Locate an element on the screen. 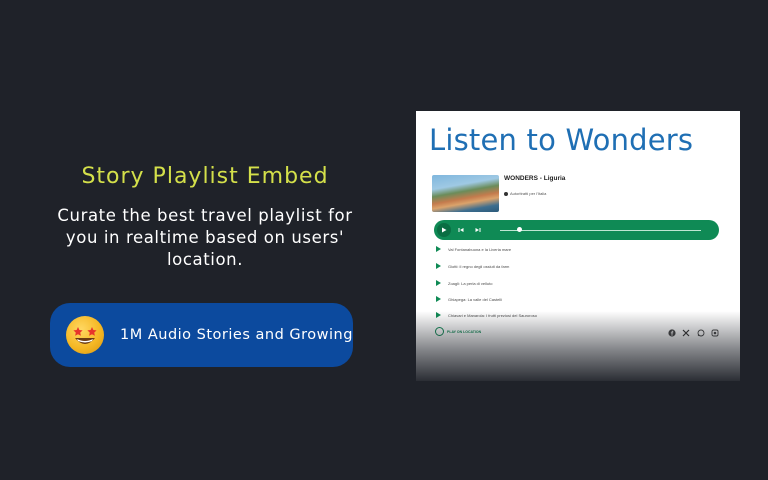  audio-stories-label: 1M Audio Stories and Growing is located at coordinates (236, 335).